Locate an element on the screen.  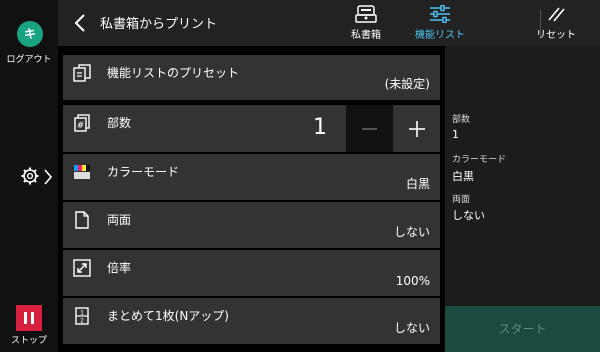
color-mode-value: 白黒 is located at coordinates (417, 184).